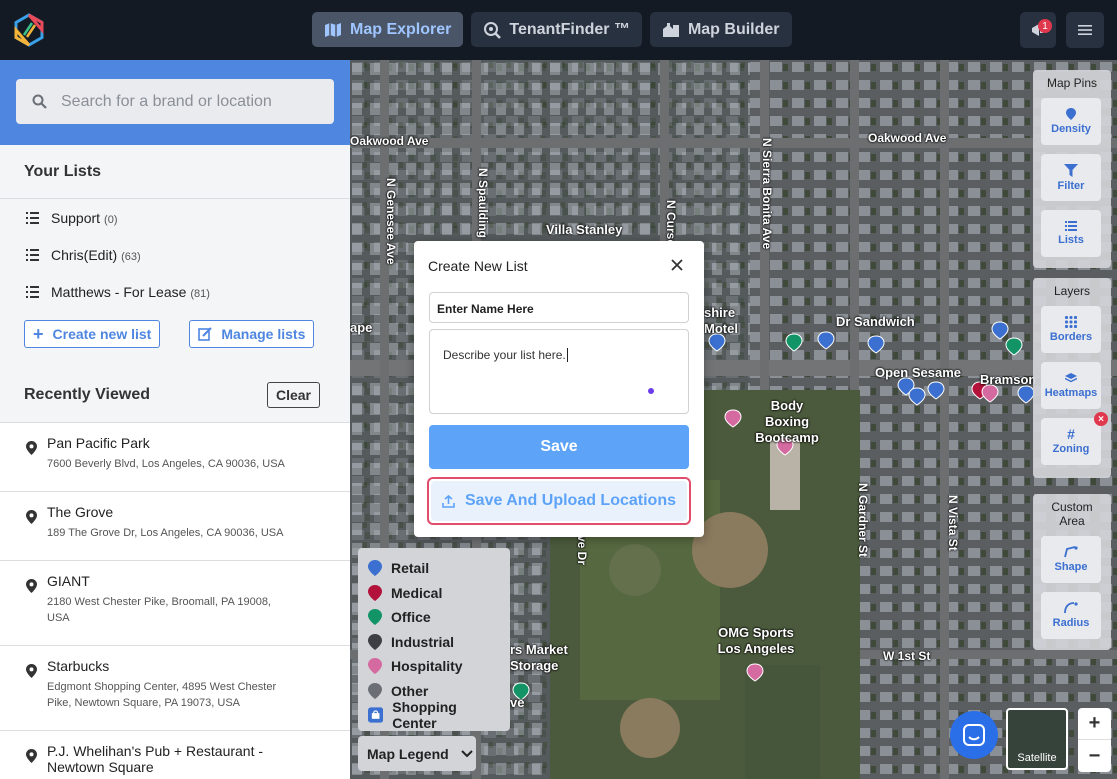 The image size is (1117, 779). Describe the element at coordinates (478, 266) in the screenshot. I see `dialog-title: Create New List` at that location.